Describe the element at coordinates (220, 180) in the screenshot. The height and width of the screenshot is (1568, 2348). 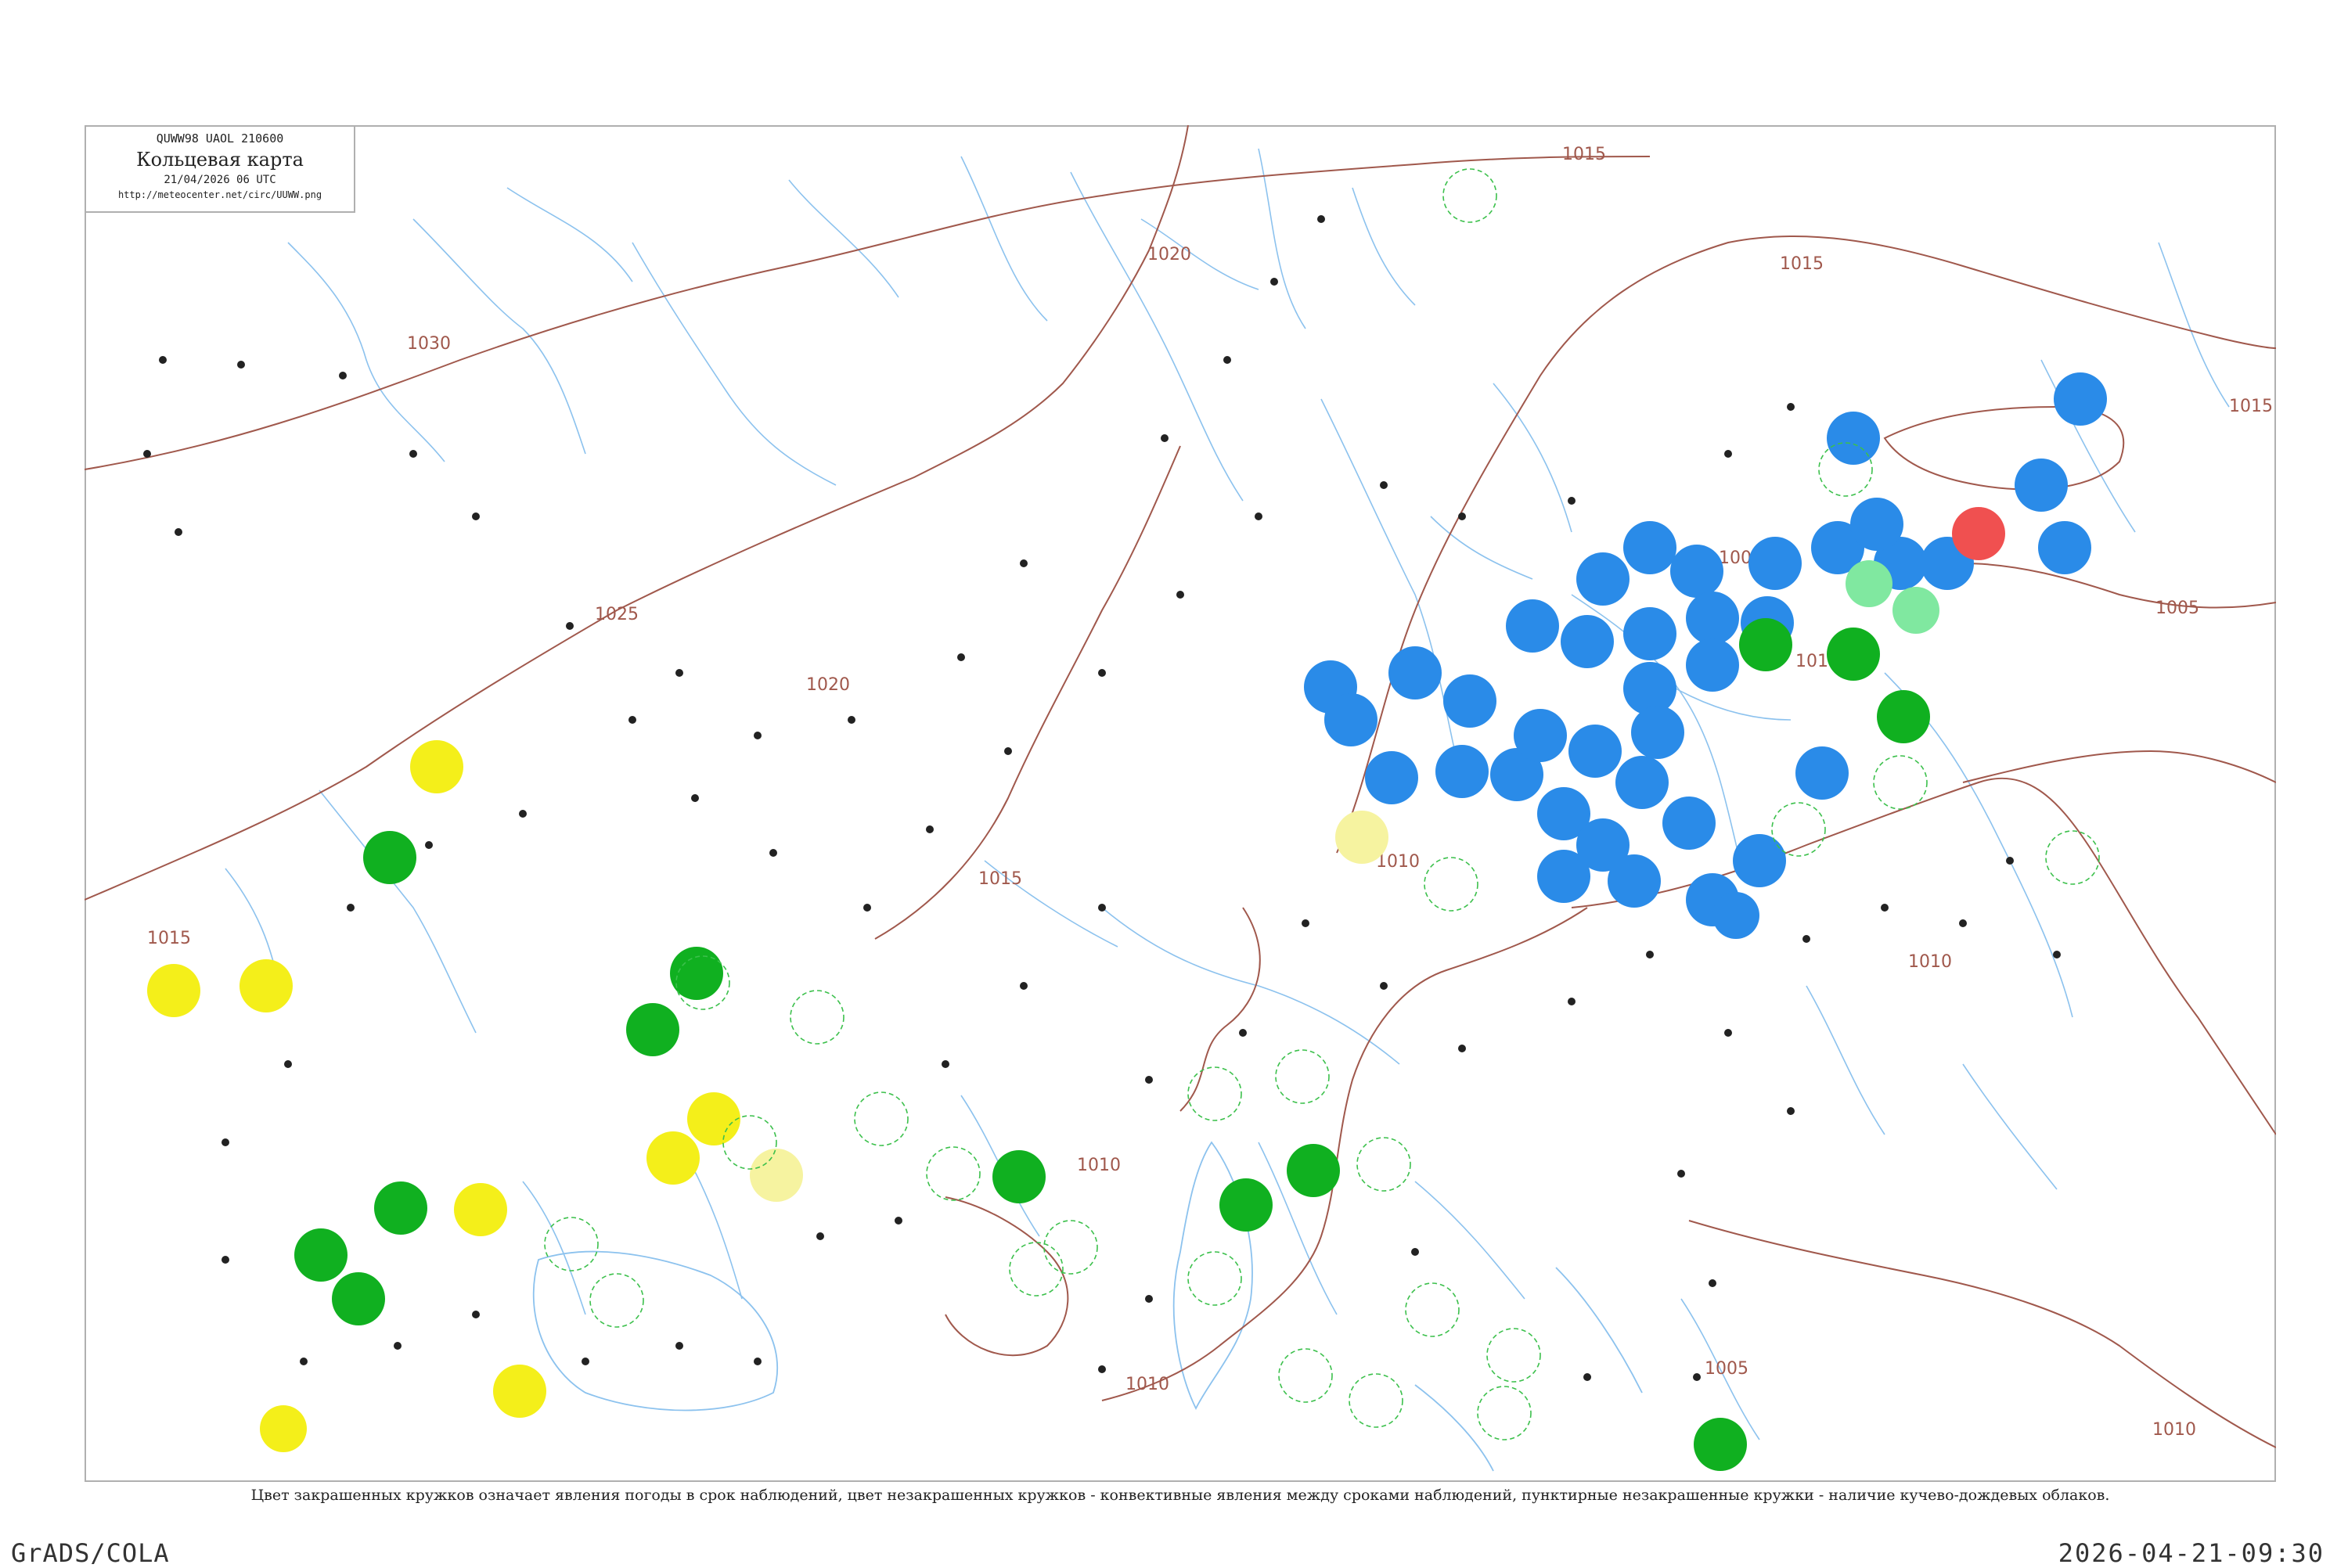
I see `map-datetime: 21/04/2026 06 UTC` at that location.